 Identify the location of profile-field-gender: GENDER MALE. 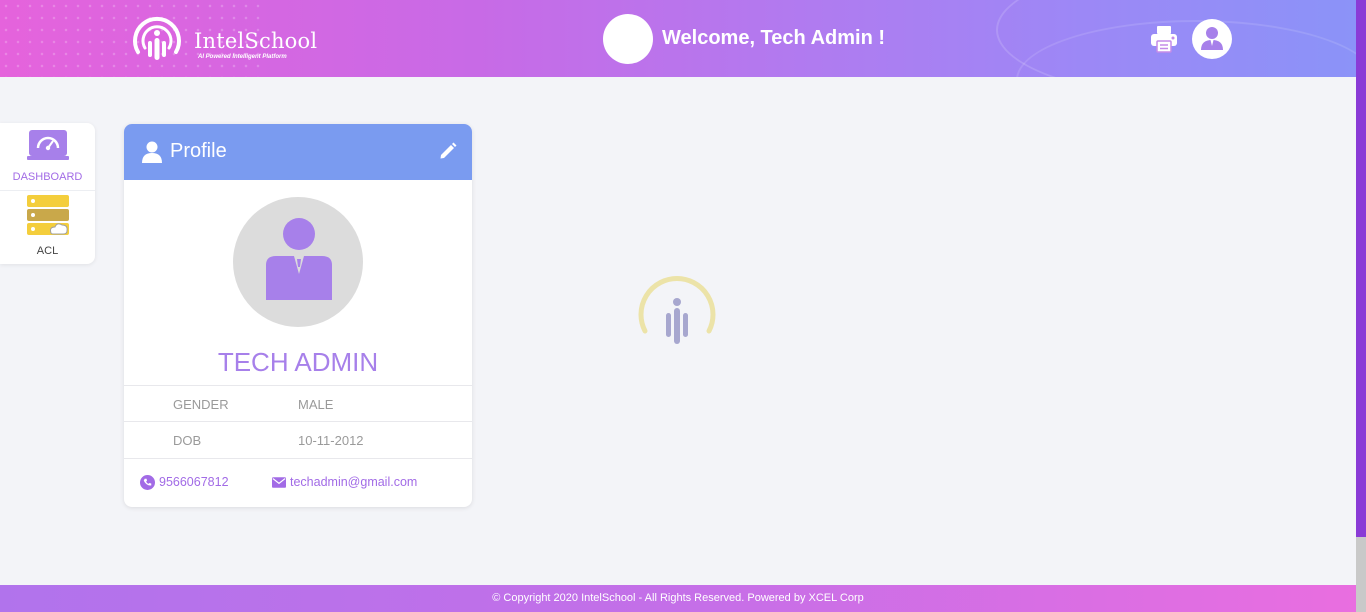
(298, 403).